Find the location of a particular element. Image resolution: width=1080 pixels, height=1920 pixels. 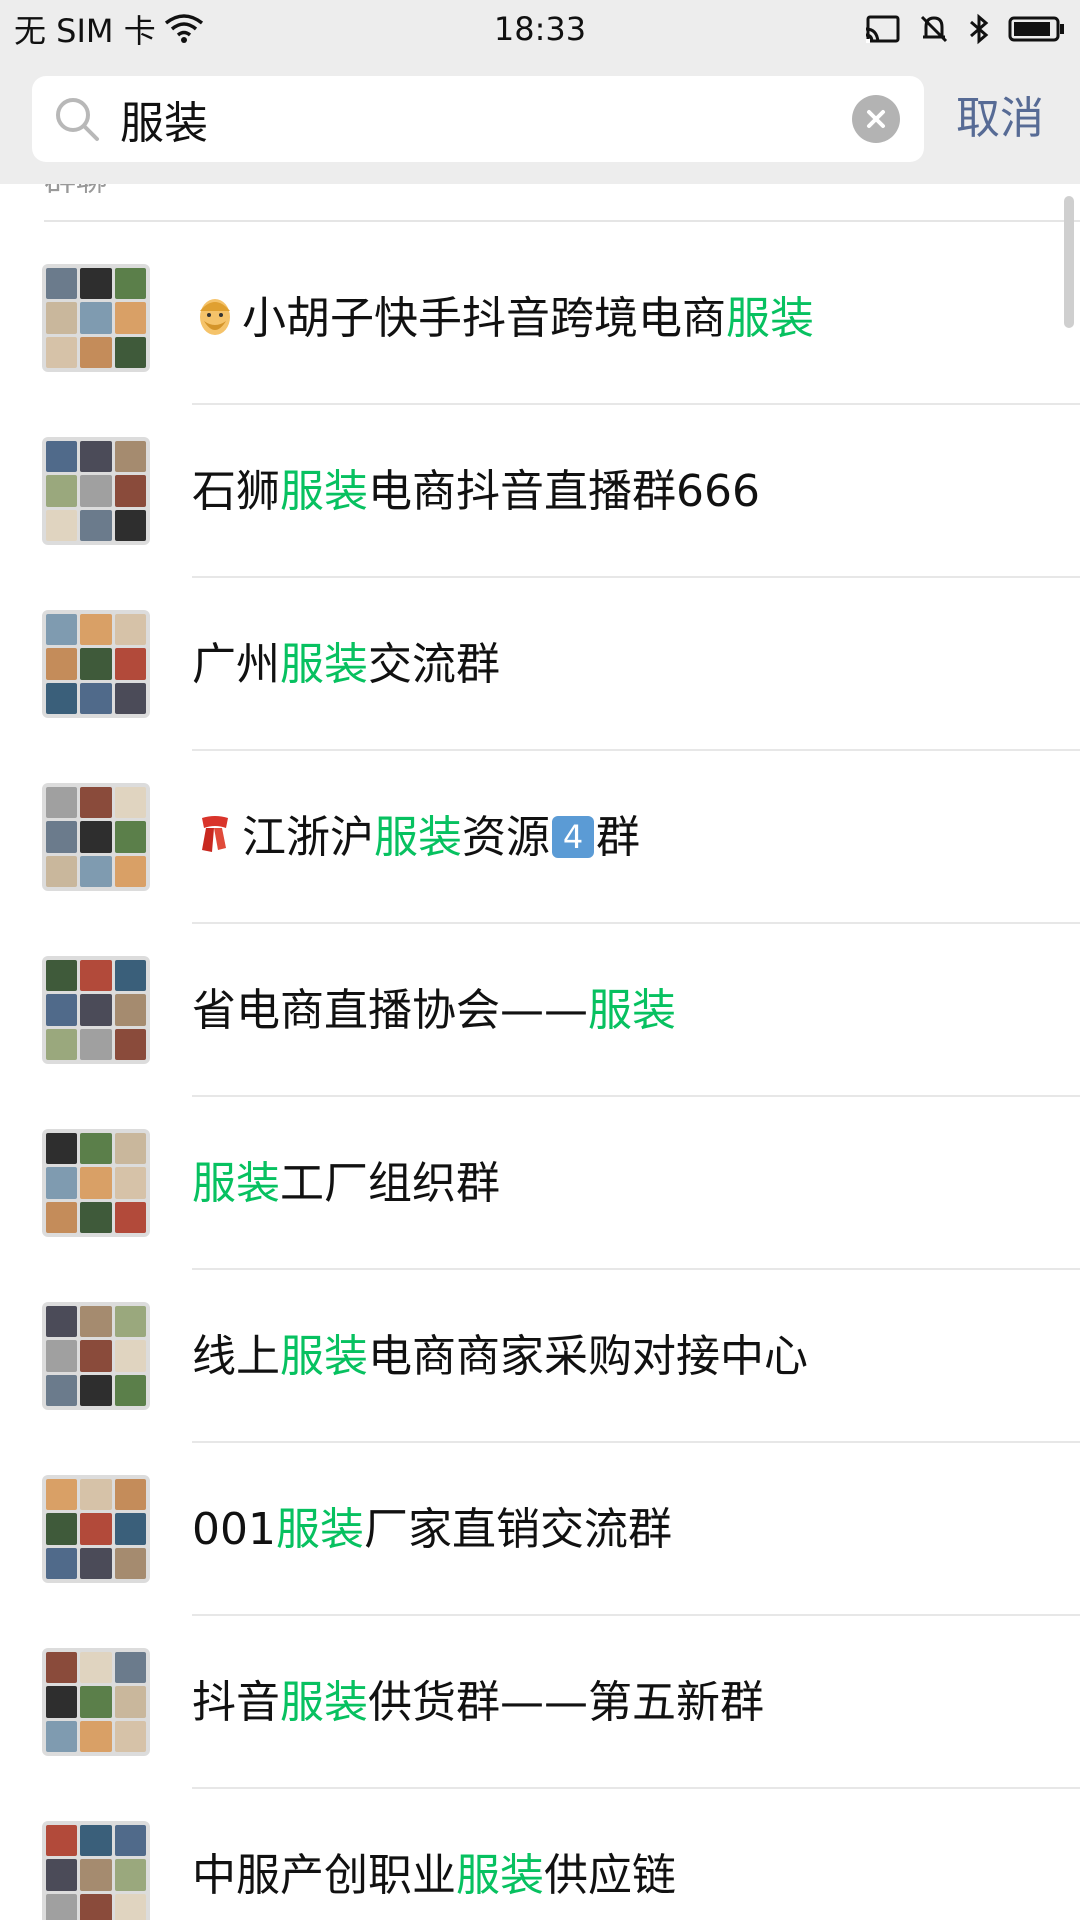

group-title: 服装工厂组织群 is located at coordinates (346, 1183).